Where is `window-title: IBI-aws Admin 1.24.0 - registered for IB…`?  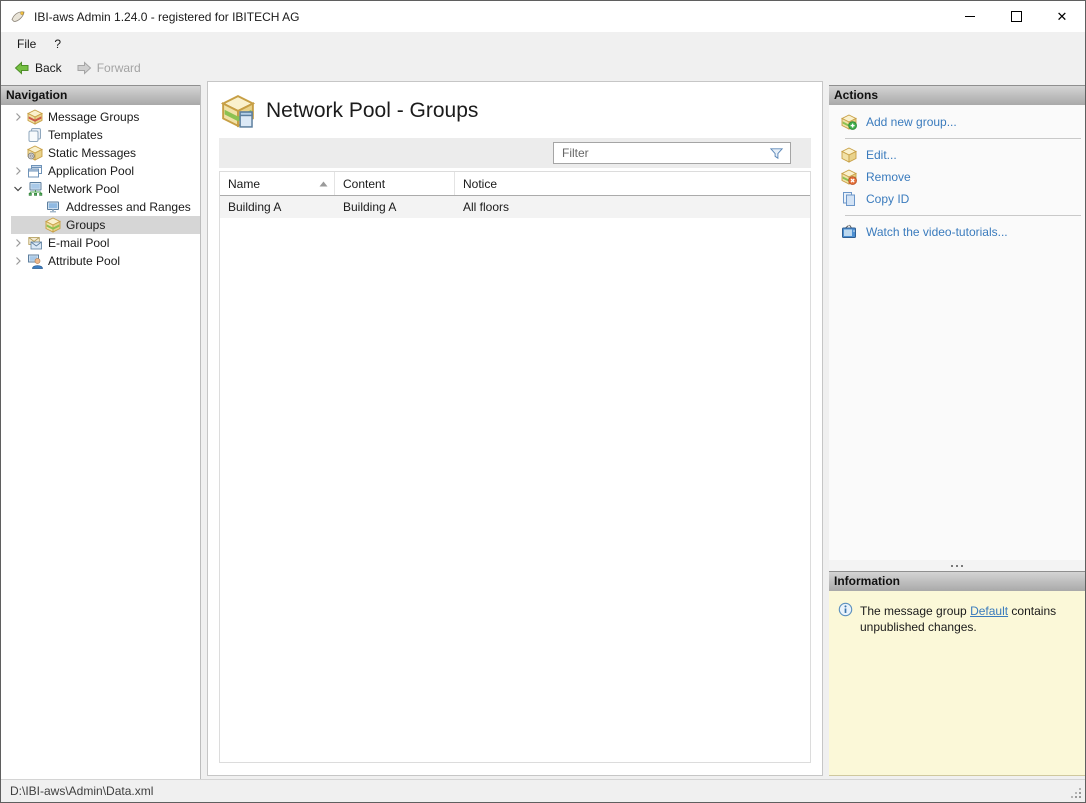
window-title: IBI-aws Admin 1.24.0 - registered for IB… is located at coordinates (167, 16).